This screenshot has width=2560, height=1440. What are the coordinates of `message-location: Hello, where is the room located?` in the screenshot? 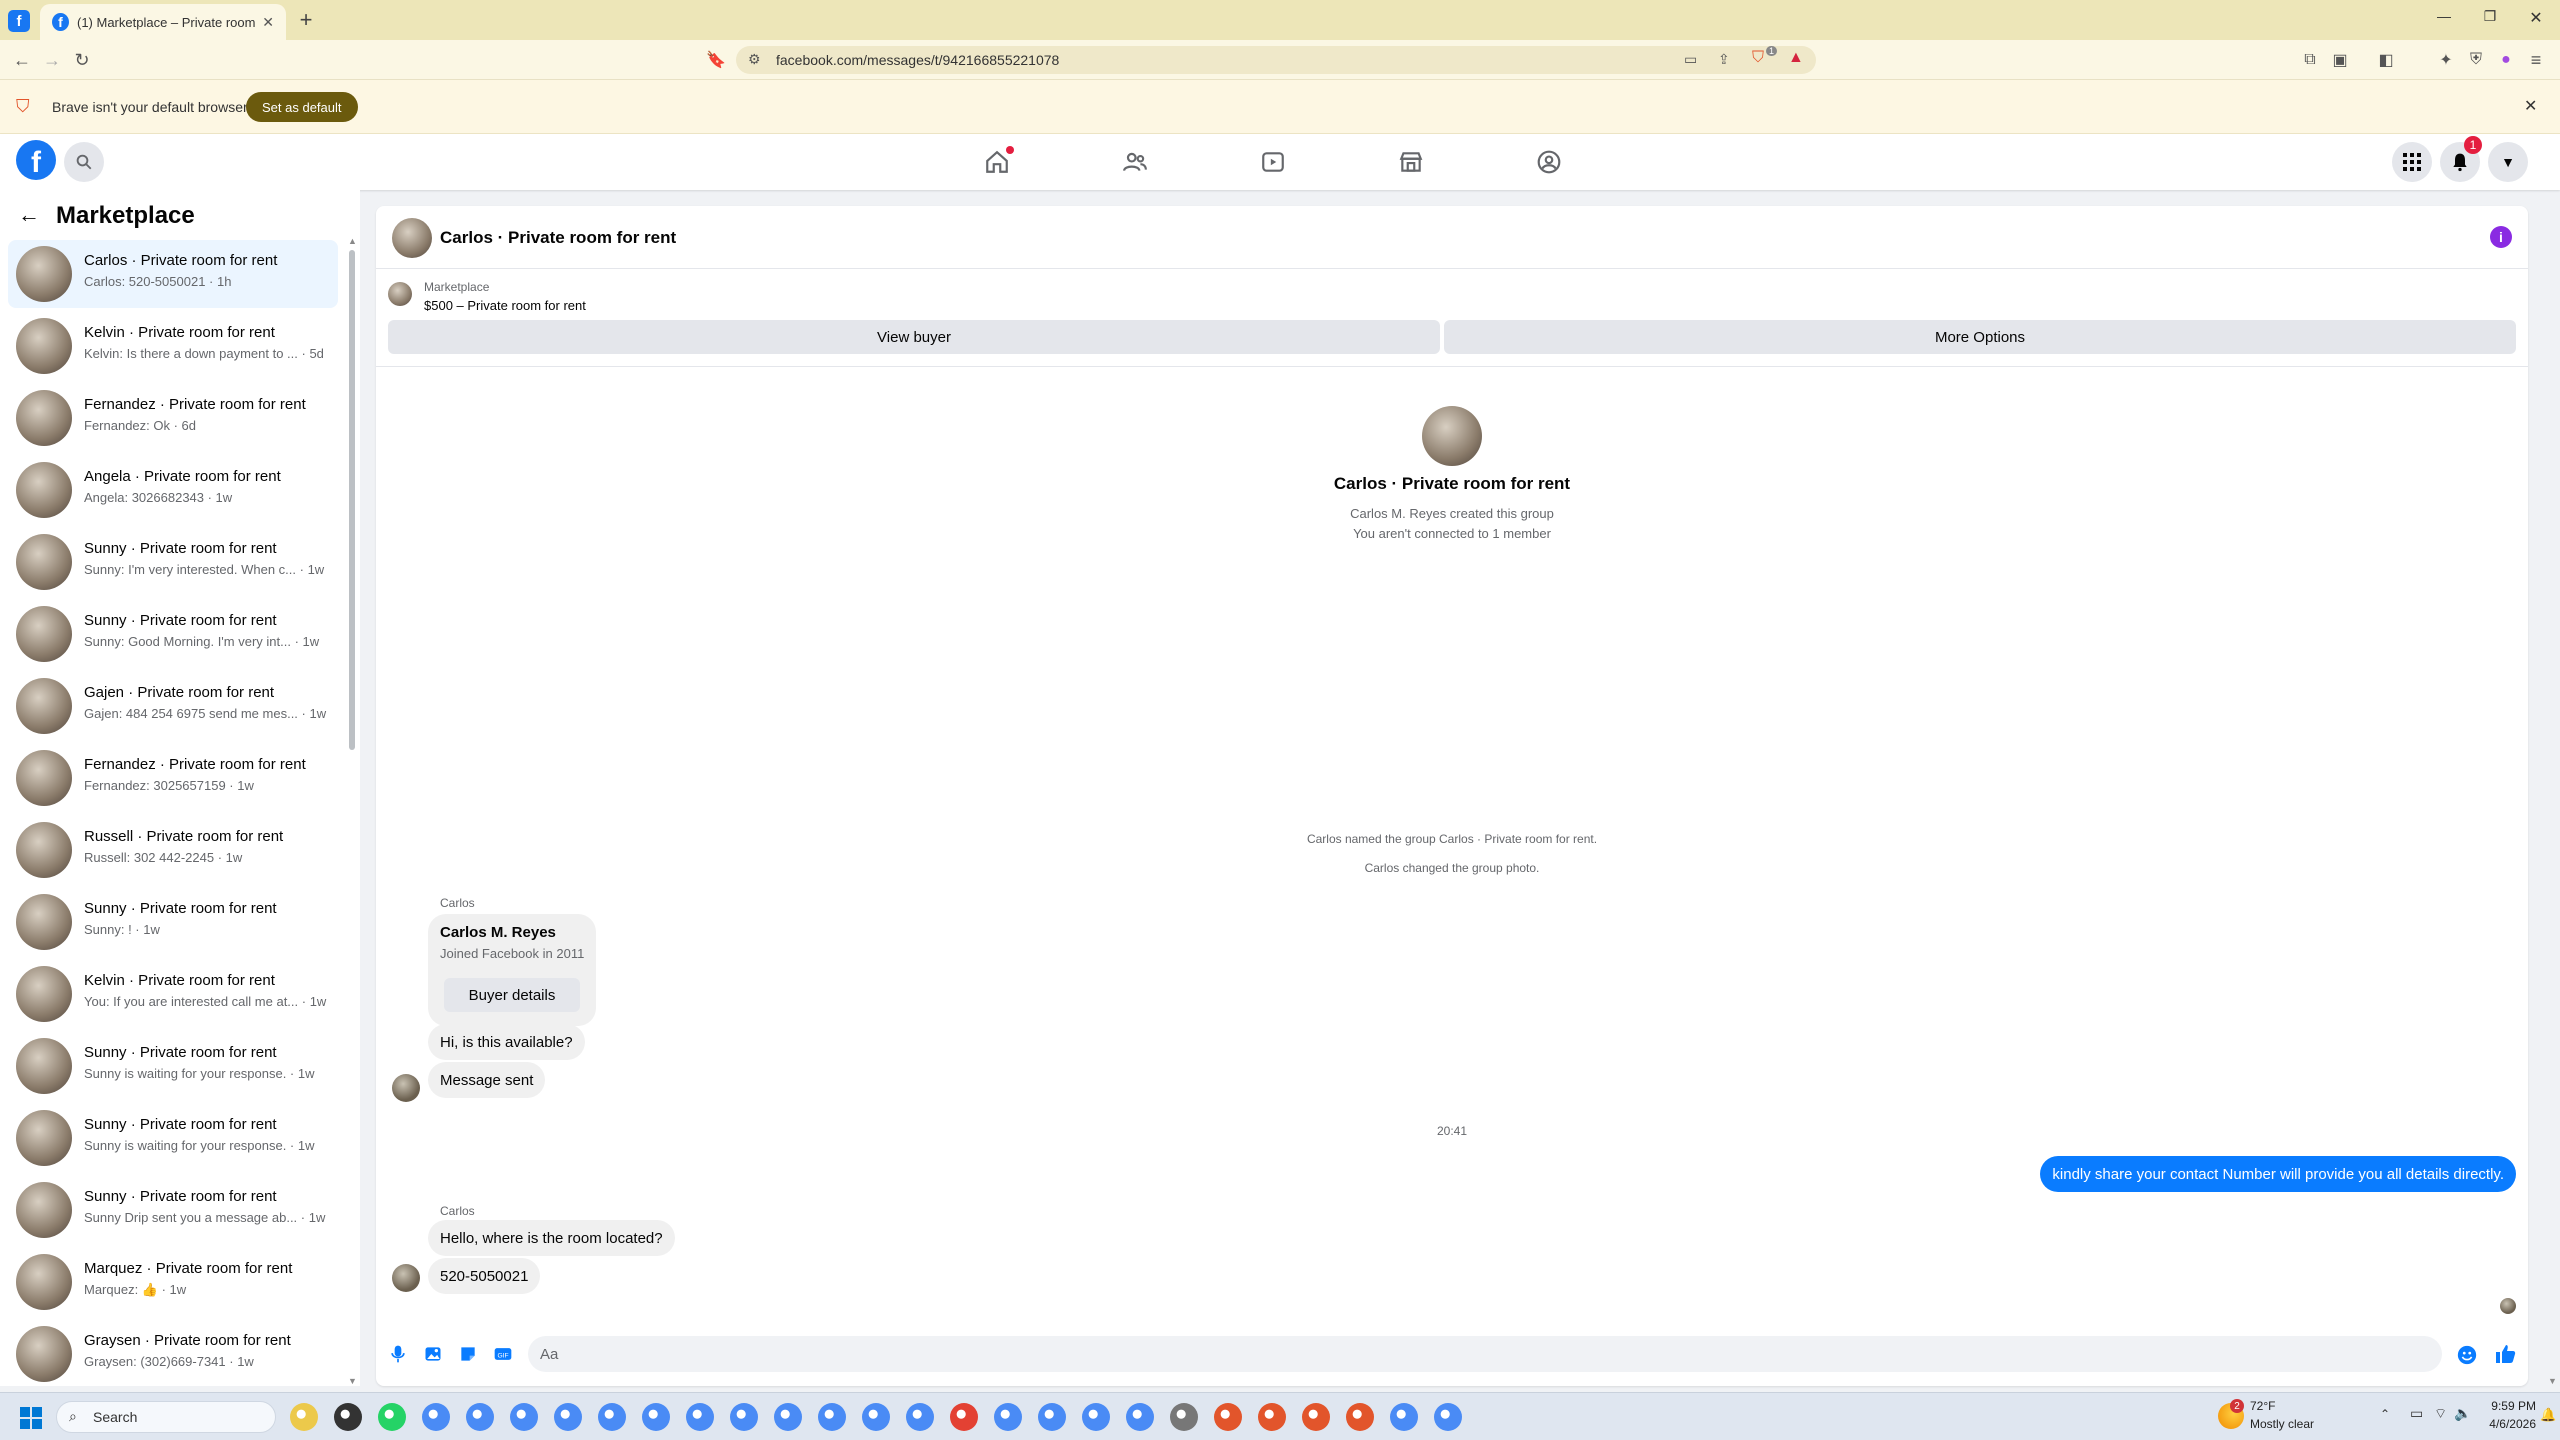 It's located at (551, 1238).